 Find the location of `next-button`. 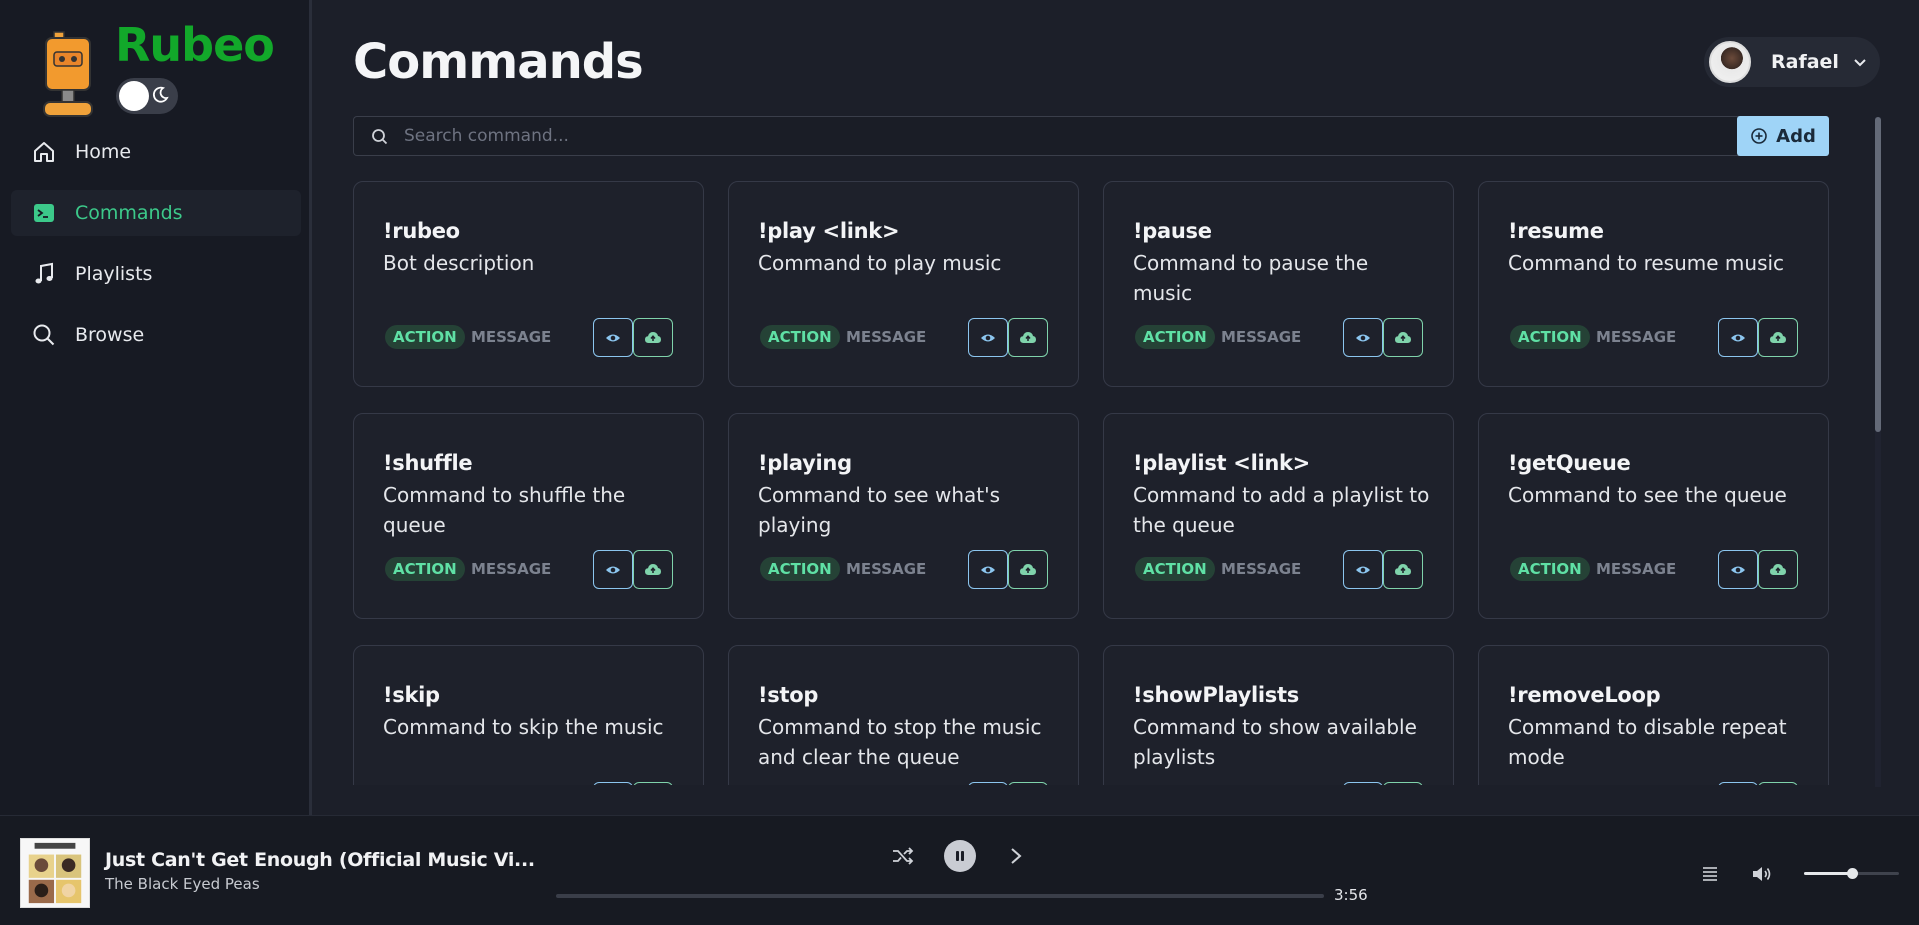

next-button is located at coordinates (1016, 856).